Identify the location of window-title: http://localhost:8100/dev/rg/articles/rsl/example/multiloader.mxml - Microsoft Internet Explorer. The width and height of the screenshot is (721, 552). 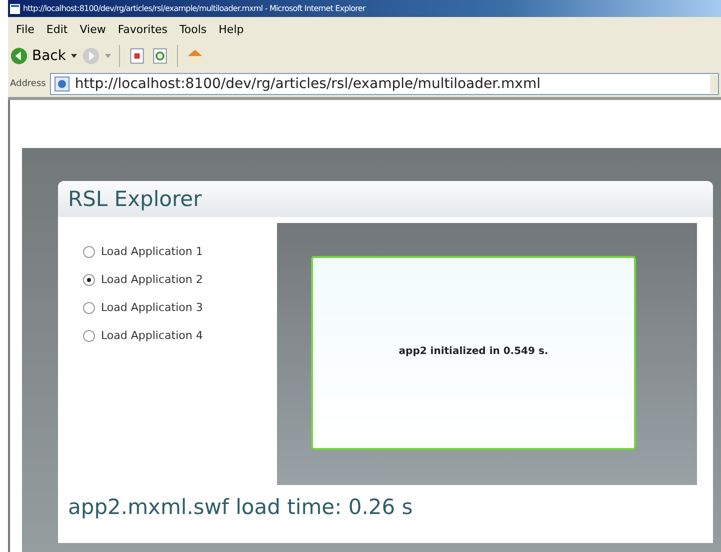
(194, 8).